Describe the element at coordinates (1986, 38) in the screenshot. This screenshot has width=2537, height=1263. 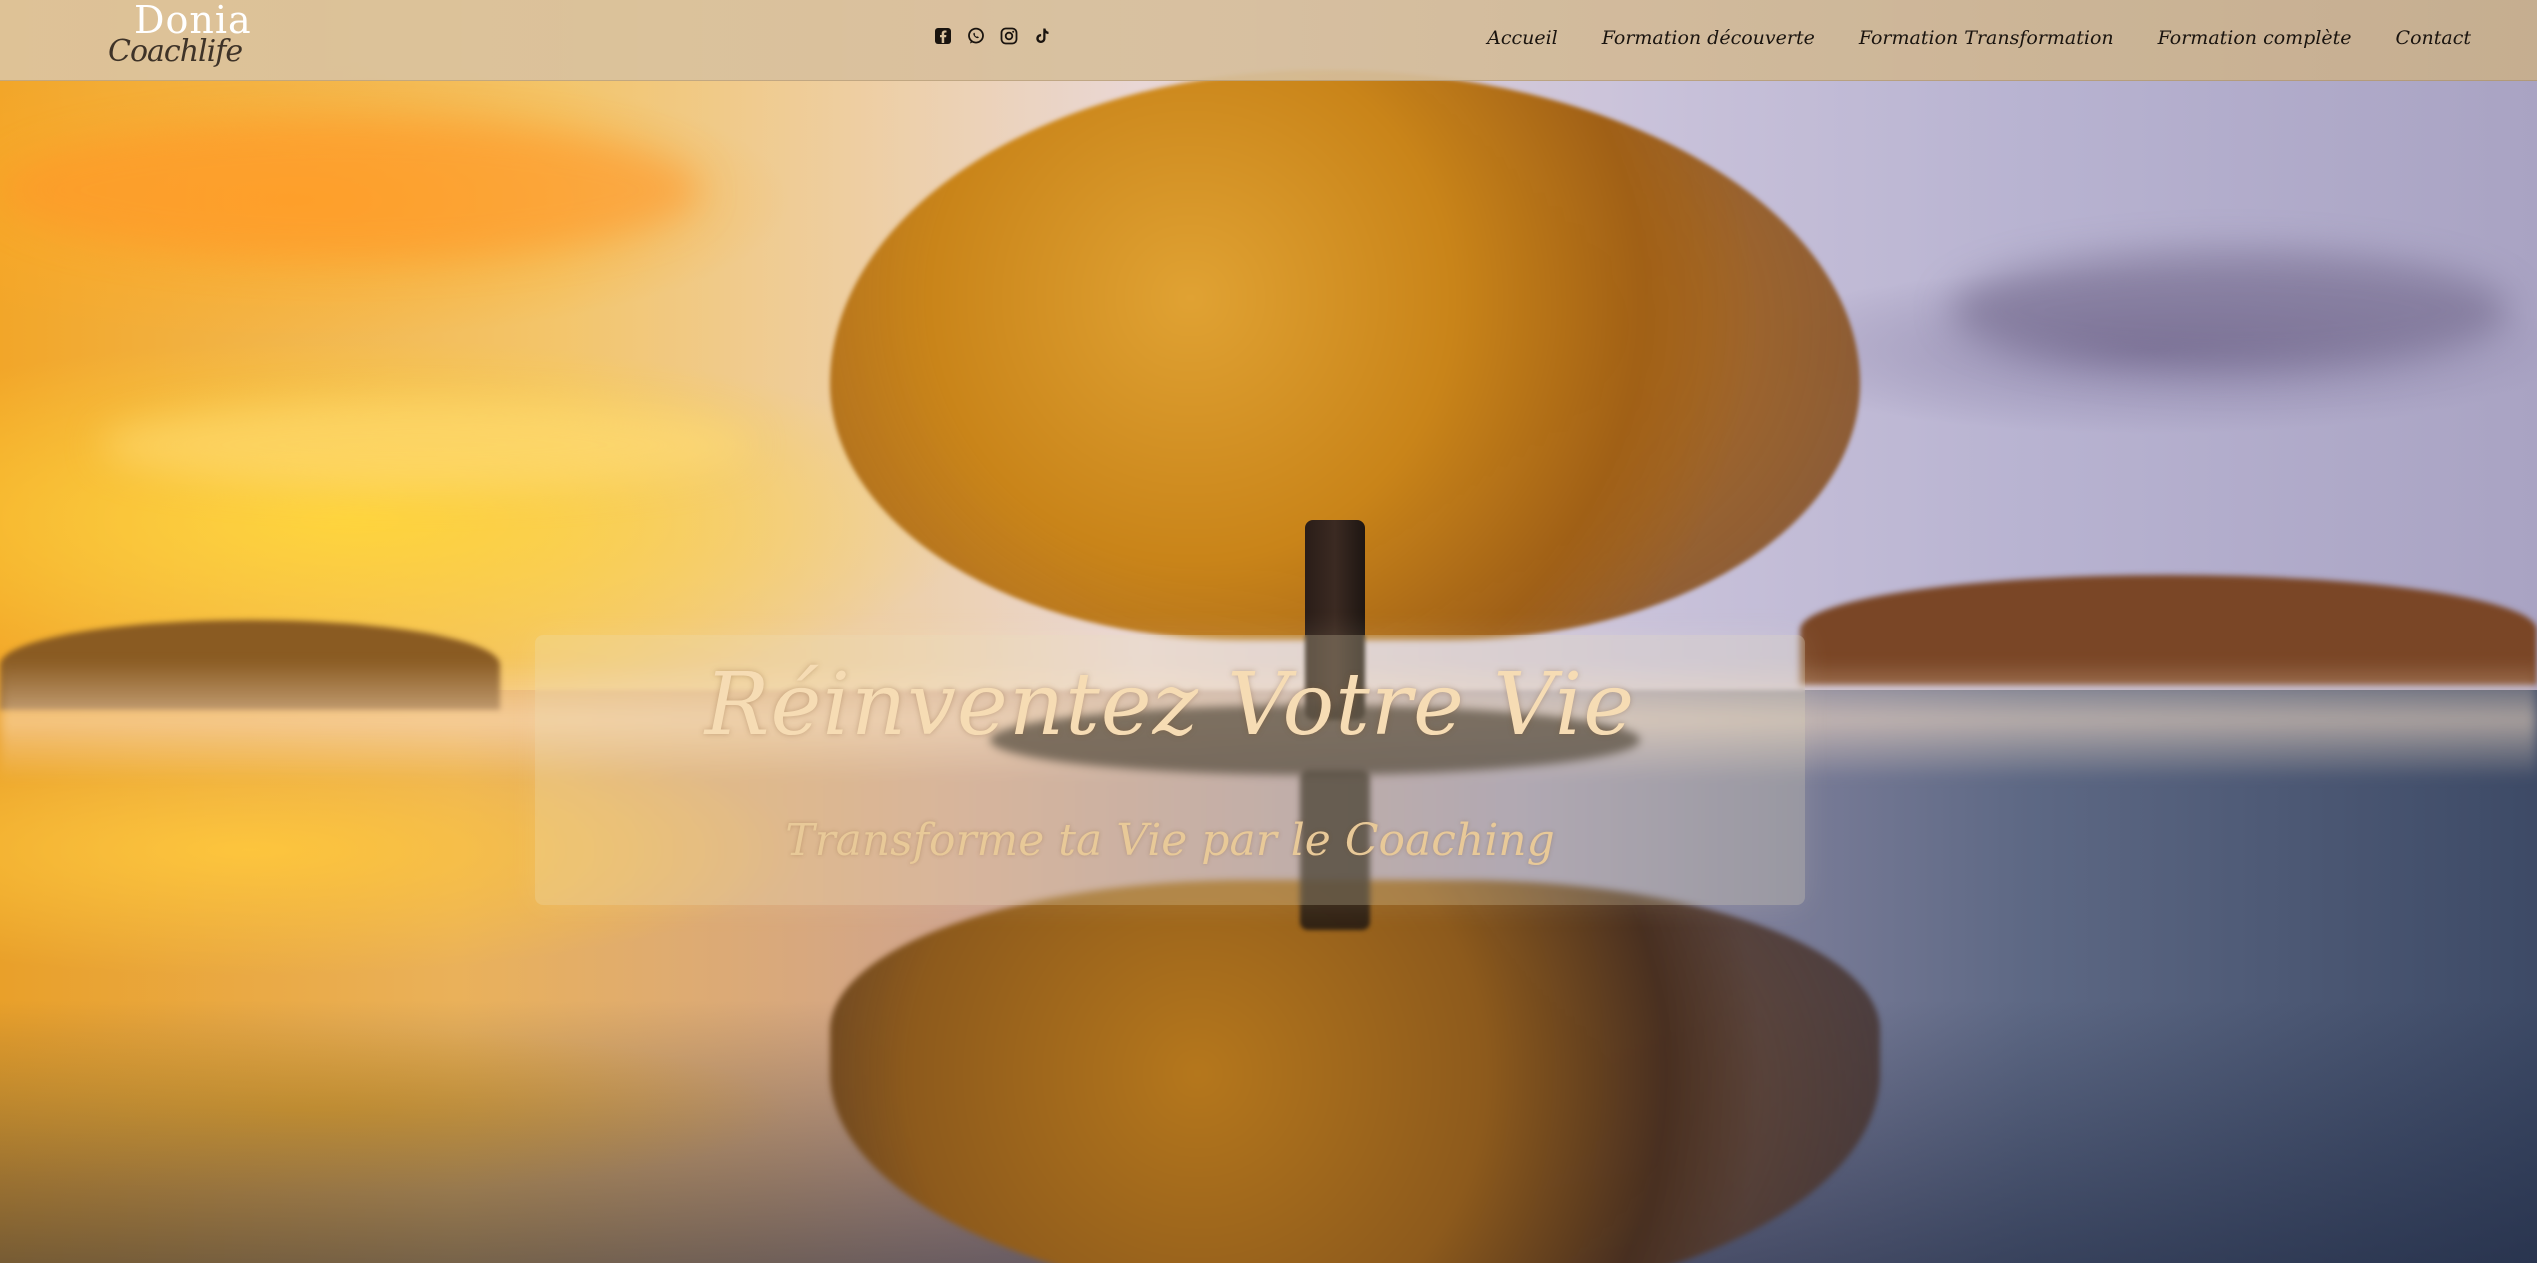
I see `nav-link-formation-transformation: Formation Transformation` at that location.